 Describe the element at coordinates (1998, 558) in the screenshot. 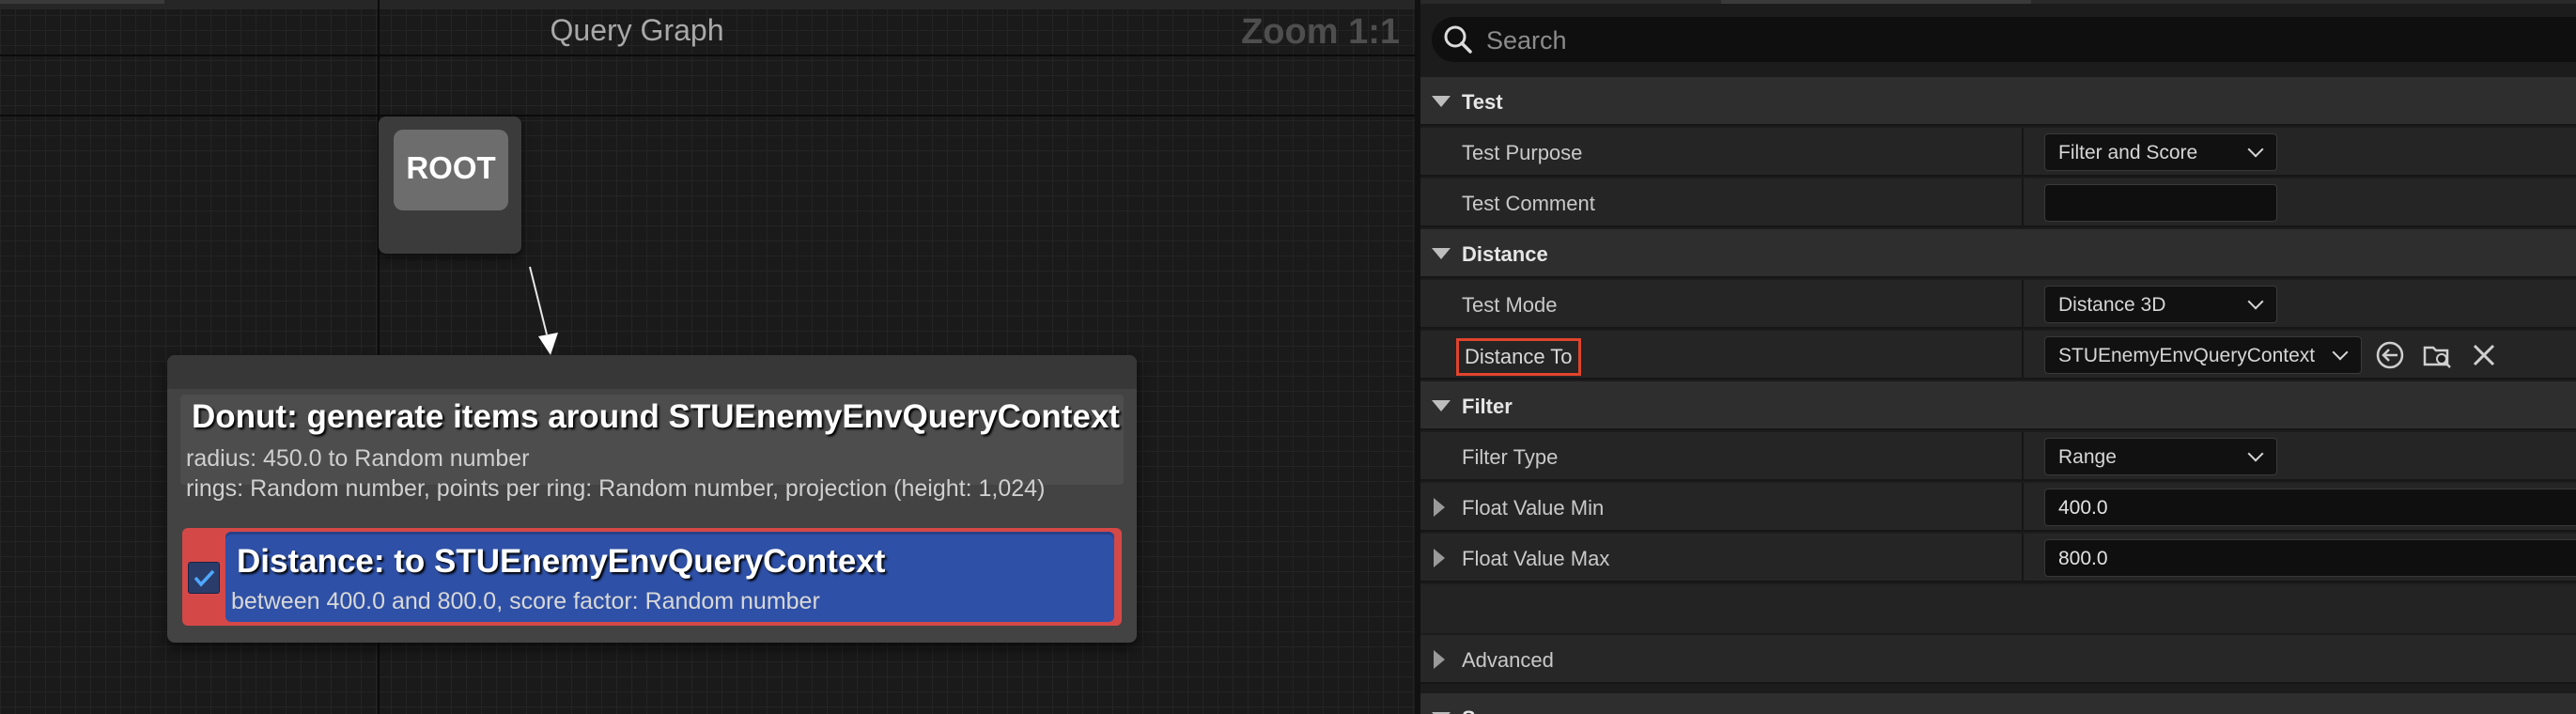

I see `prop-row-float-max: Float Value Max 800.0` at that location.